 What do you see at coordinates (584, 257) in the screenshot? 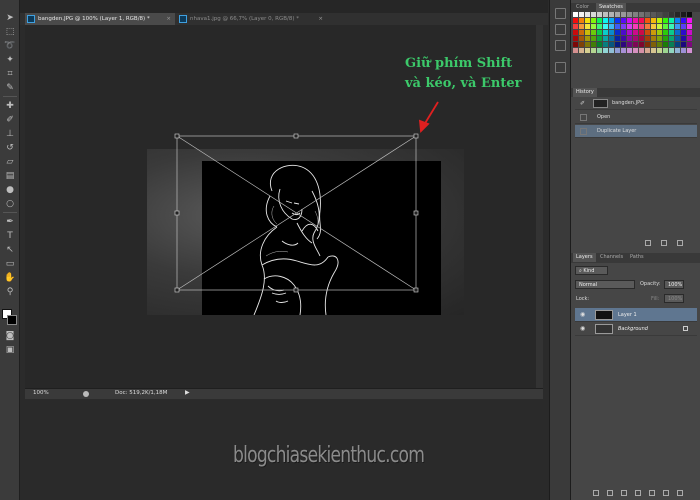
I see `tab-layers: Layers` at bounding box center [584, 257].